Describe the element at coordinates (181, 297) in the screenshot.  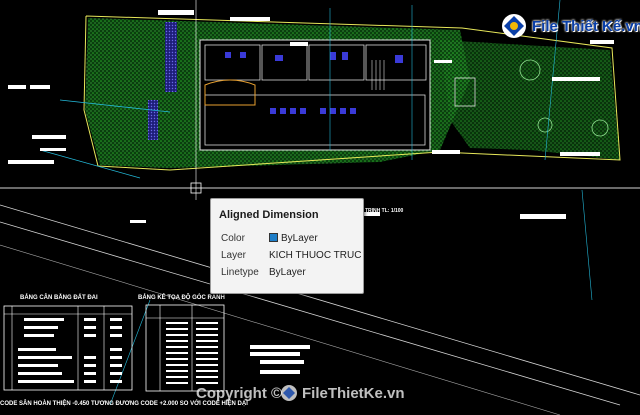
I see `coordinate-table-title: BẢNG KÊ TỌA ĐỘ GÓC RANH` at that location.